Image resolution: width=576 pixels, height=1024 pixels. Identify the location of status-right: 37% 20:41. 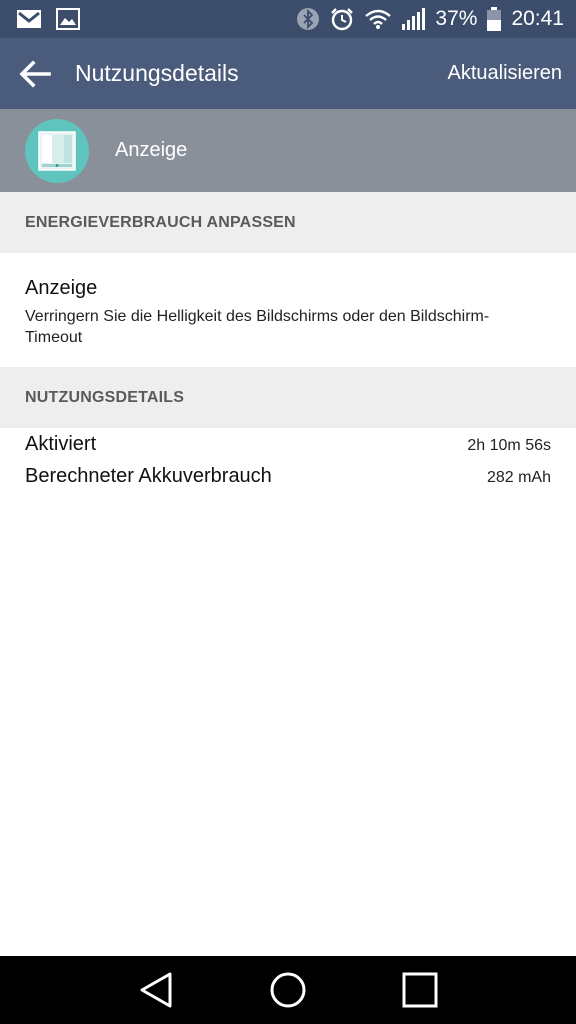
(436, 19).